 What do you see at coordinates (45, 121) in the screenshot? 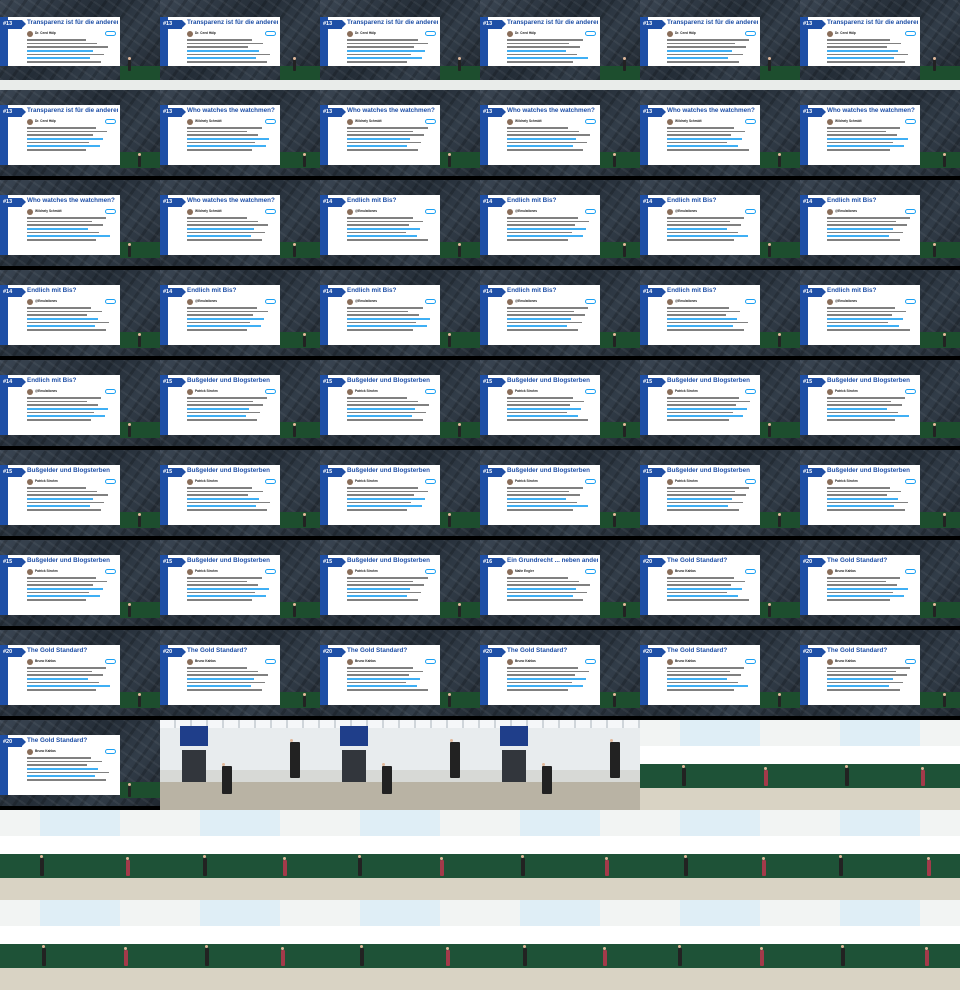
I see `tweet-author: Dr. Ceed Hälp` at bounding box center [45, 121].